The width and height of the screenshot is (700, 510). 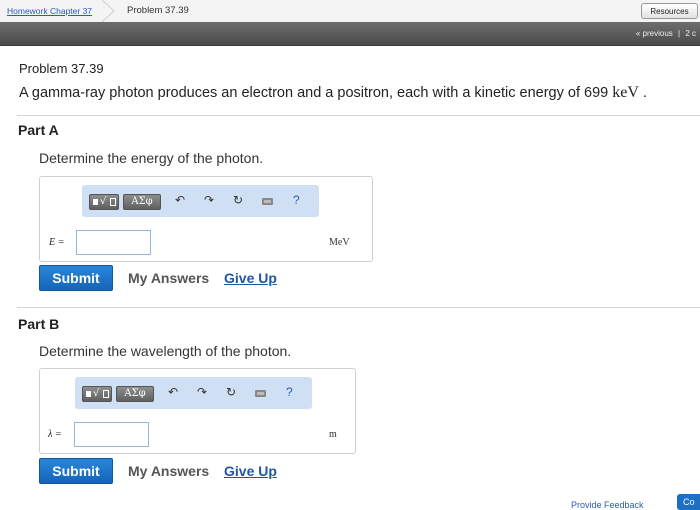 I want to click on resources-button: Resources, so click(x=669, y=11).